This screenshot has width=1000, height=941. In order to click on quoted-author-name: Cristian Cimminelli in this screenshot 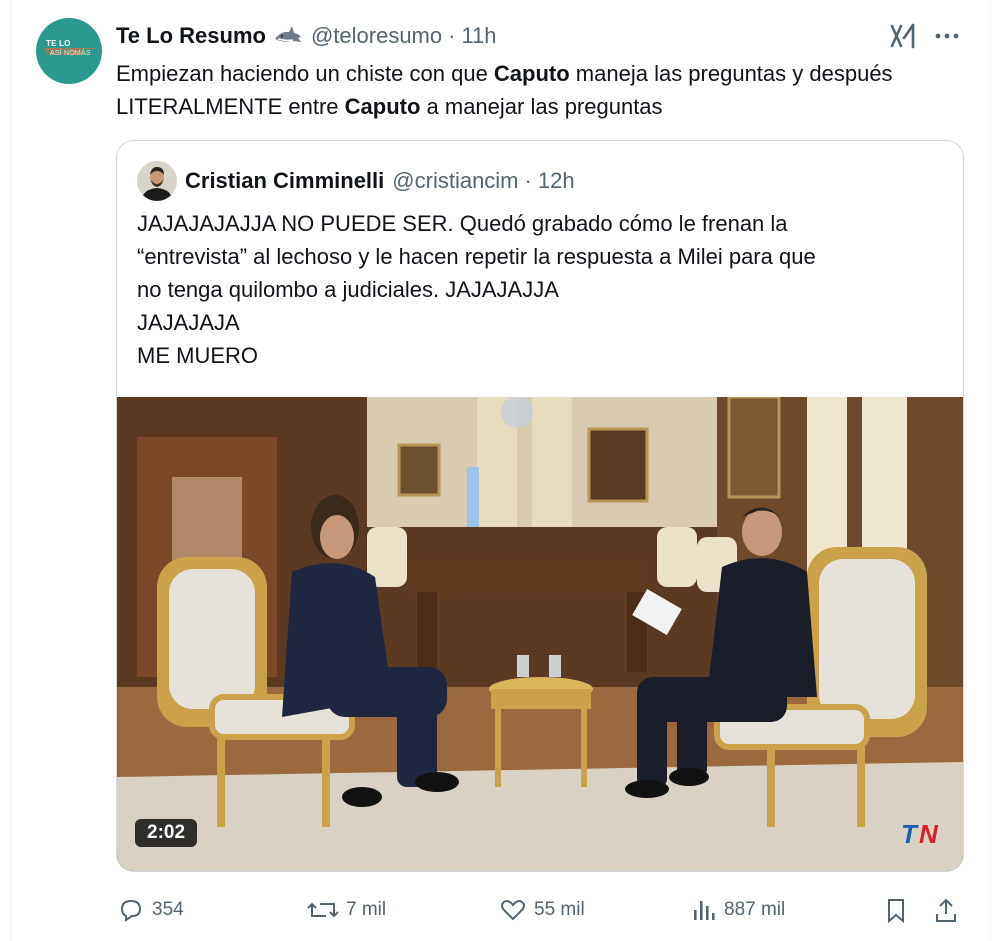, I will do `click(284, 181)`.